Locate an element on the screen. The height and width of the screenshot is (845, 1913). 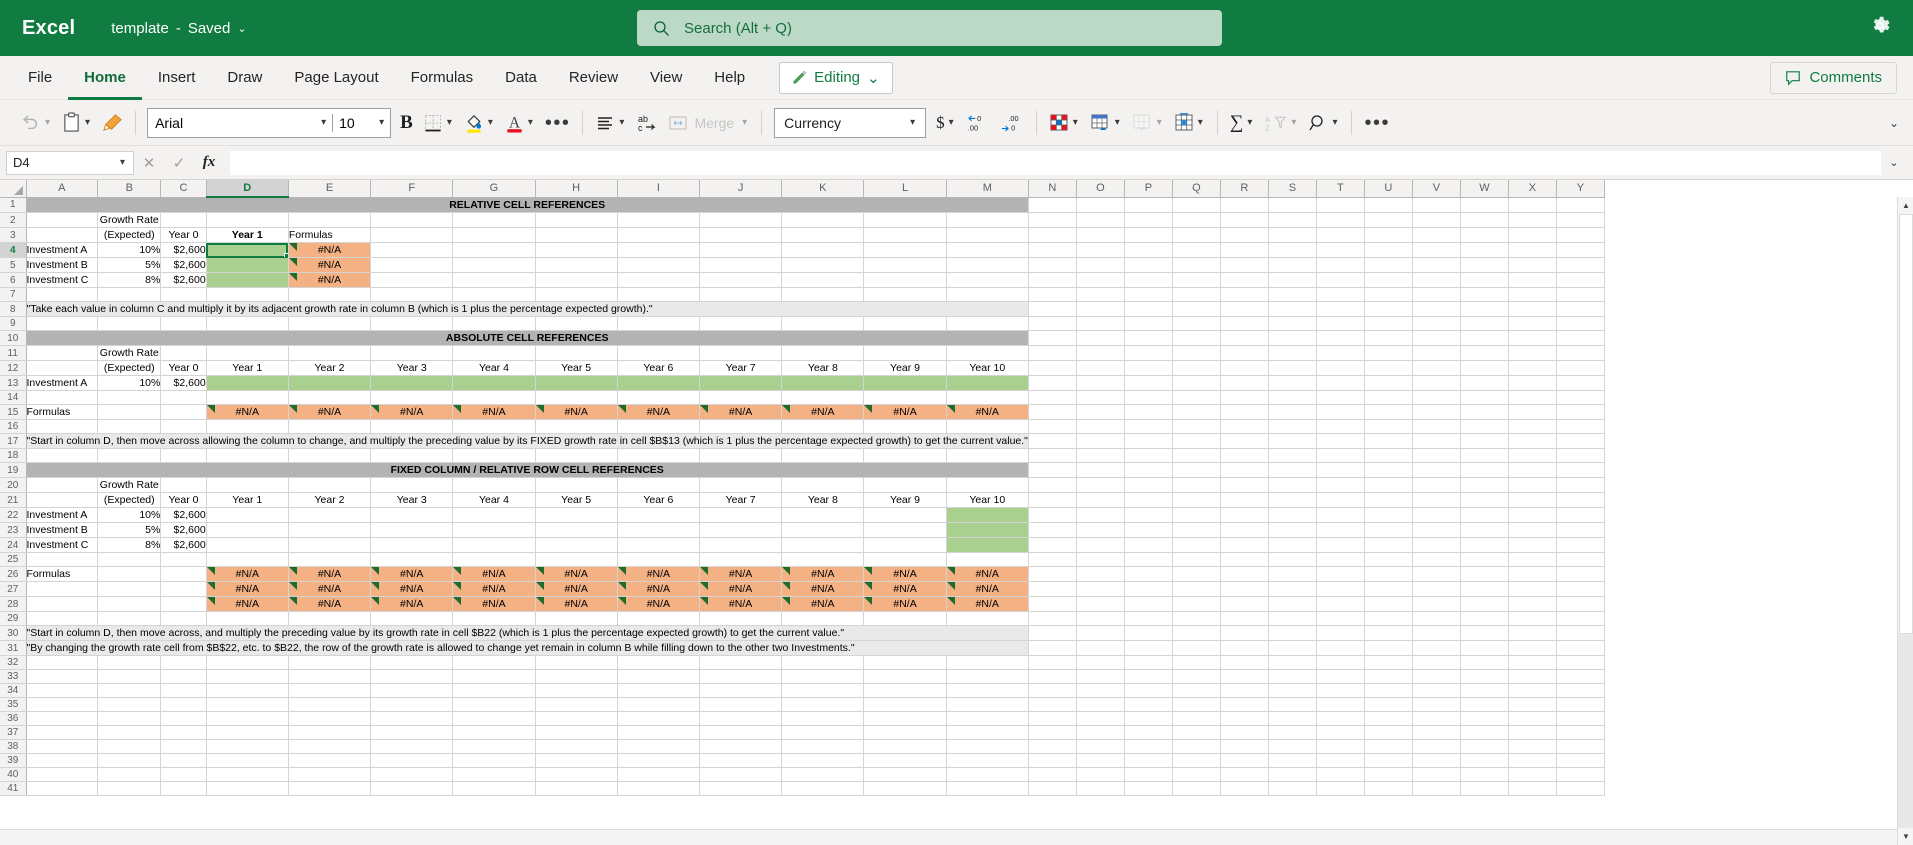
cell-T21 is located at coordinates (1340, 500).